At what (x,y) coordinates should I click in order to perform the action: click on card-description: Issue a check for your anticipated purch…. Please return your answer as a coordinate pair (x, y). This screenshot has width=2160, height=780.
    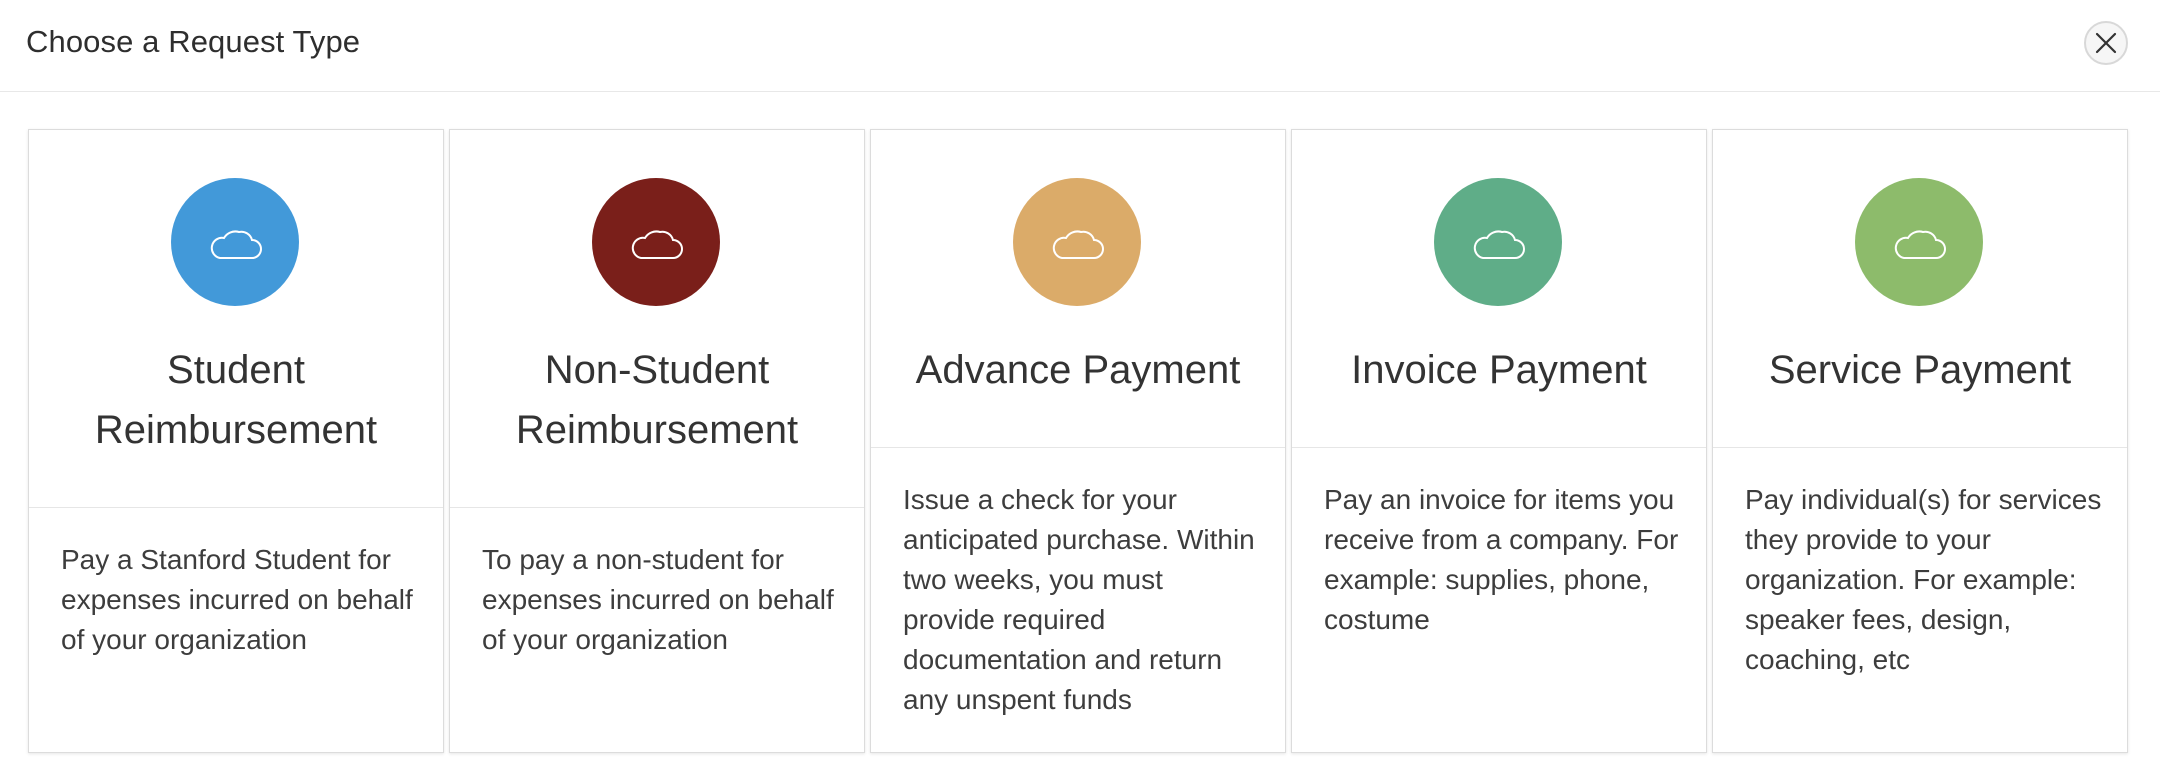
    Looking at the image, I should click on (1079, 599).